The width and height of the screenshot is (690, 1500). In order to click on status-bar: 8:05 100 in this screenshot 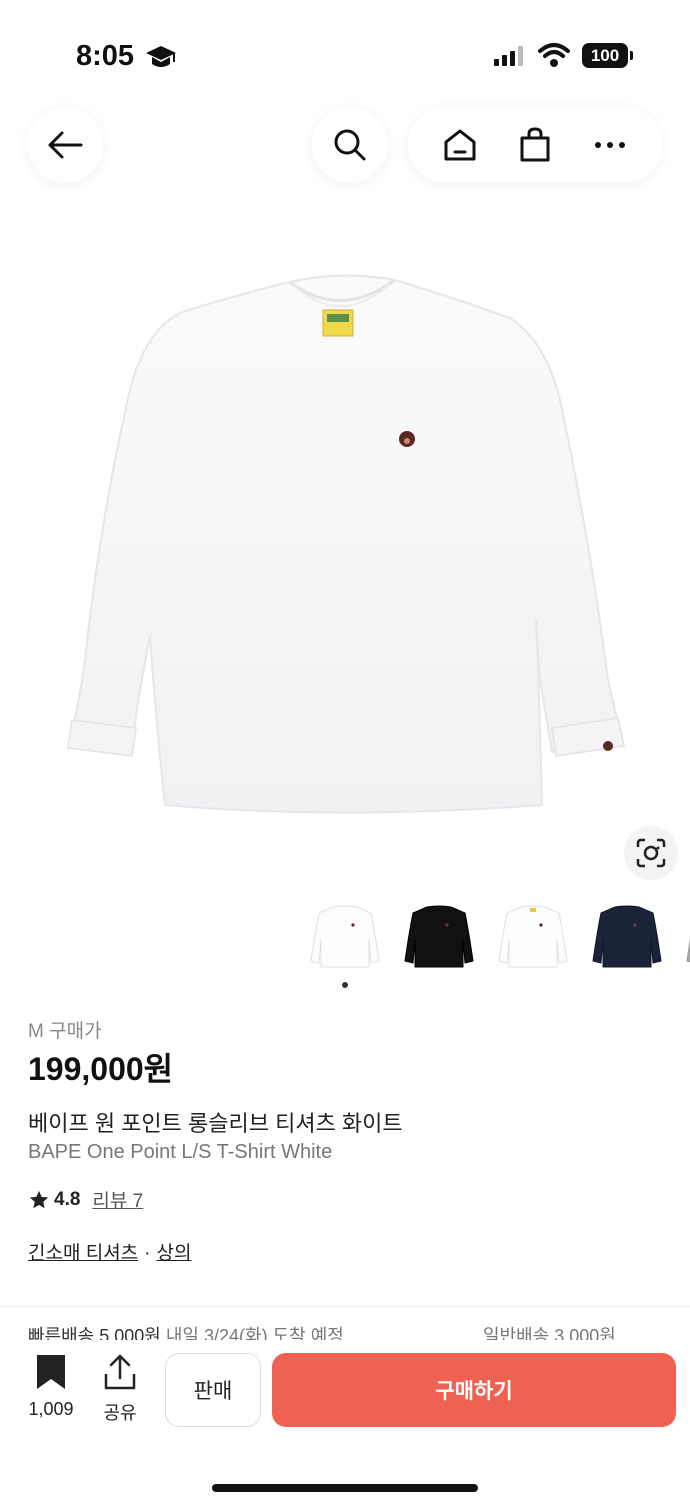, I will do `click(345, 50)`.